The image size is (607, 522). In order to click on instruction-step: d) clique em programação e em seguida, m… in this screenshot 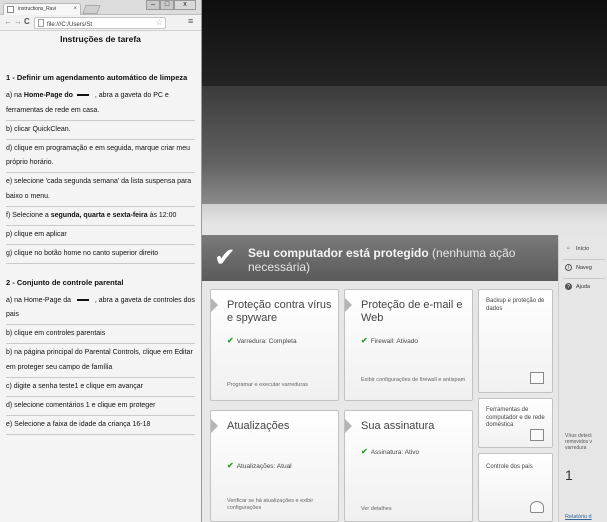, I will do `click(100, 156)`.